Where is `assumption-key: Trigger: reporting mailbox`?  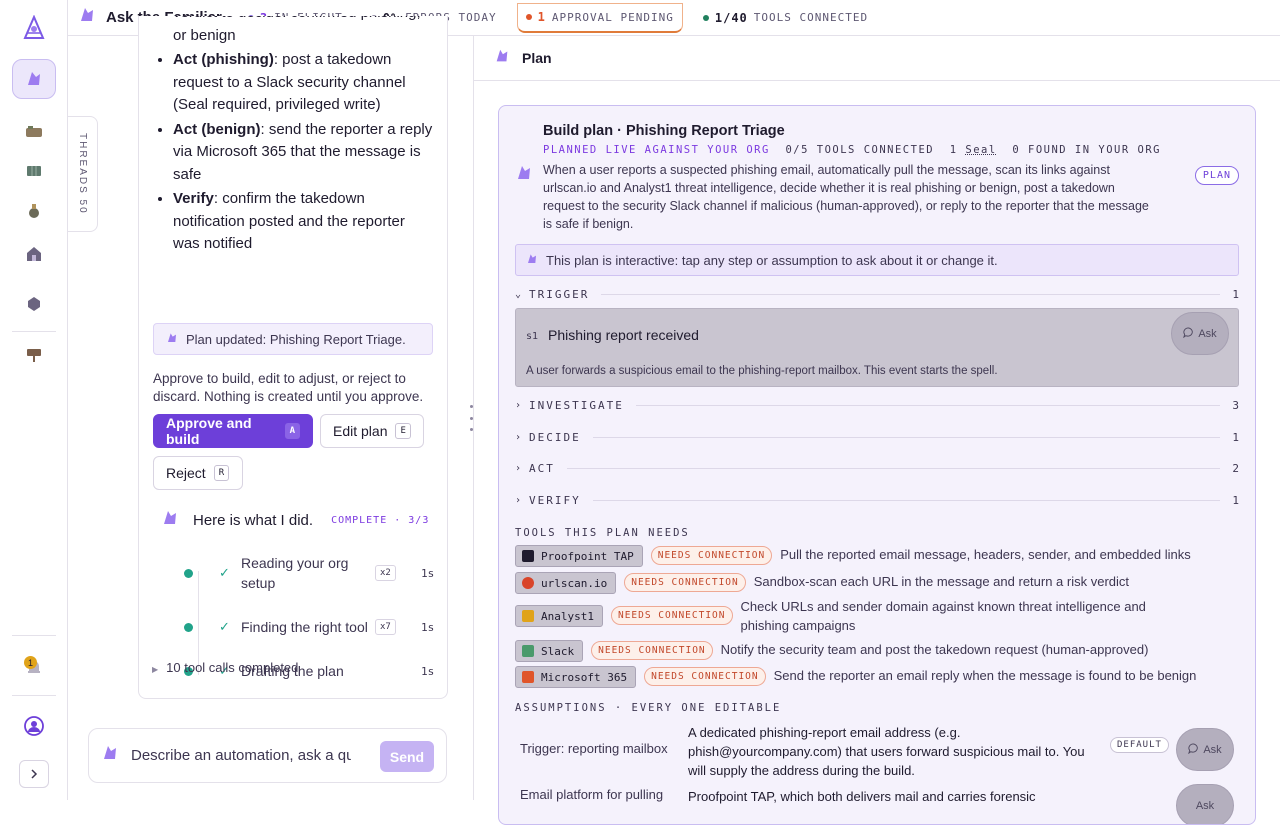
assumption-key: Trigger: reporting mailbox is located at coordinates (594, 748).